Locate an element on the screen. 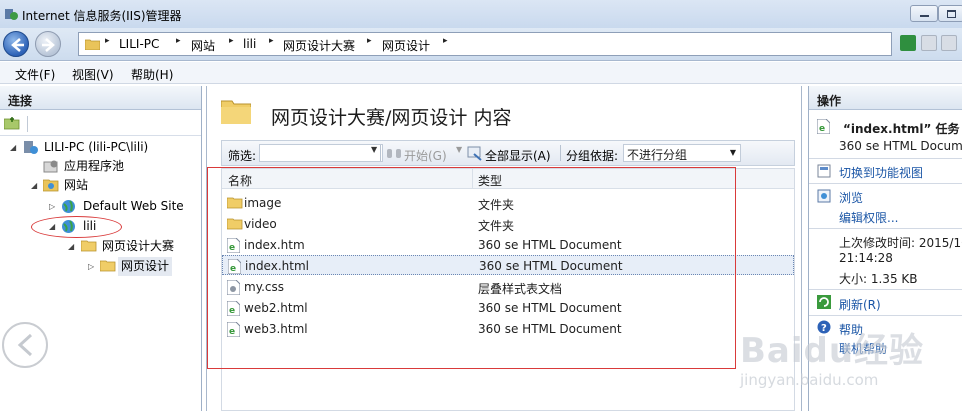 This screenshot has width=962, height=411. filter-dropdown-icon: ▼ is located at coordinates (374, 149).